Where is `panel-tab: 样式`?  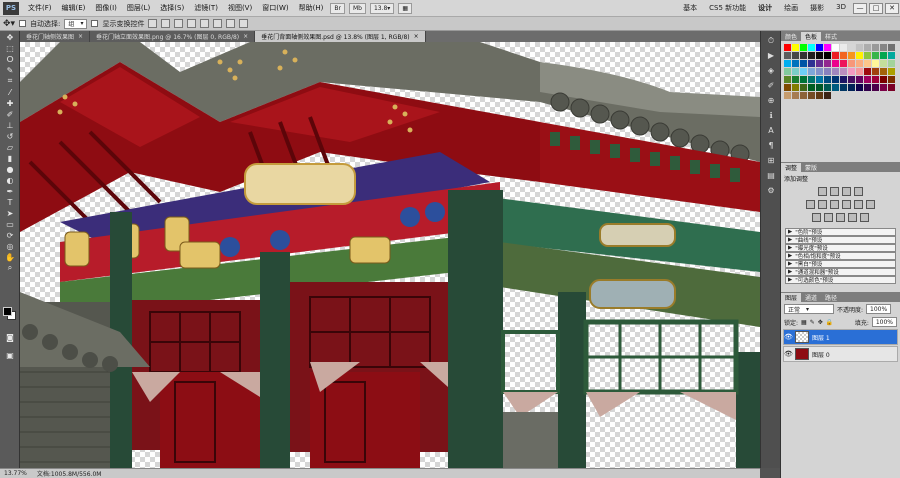 panel-tab: 样式 is located at coordinates (831, 36).